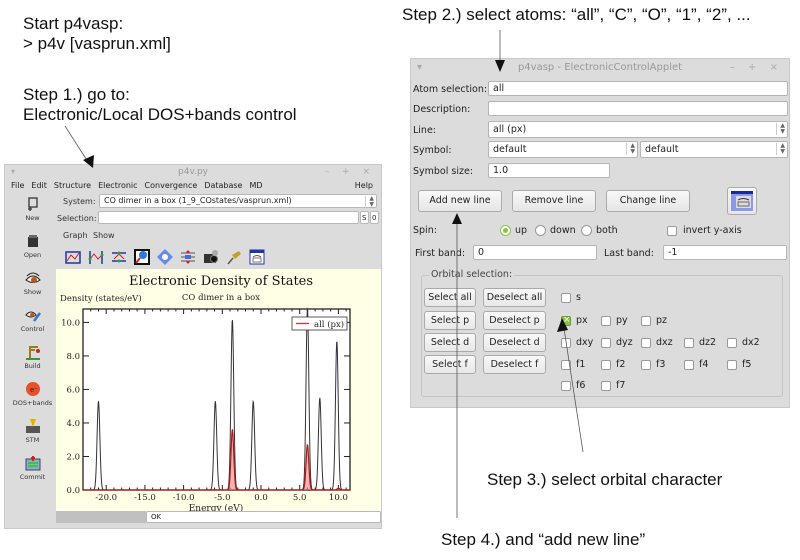 The image size is (800, 560). Describe the element at coordinates (234, 257) in the screenshot. I see `pin-icon` at that location.